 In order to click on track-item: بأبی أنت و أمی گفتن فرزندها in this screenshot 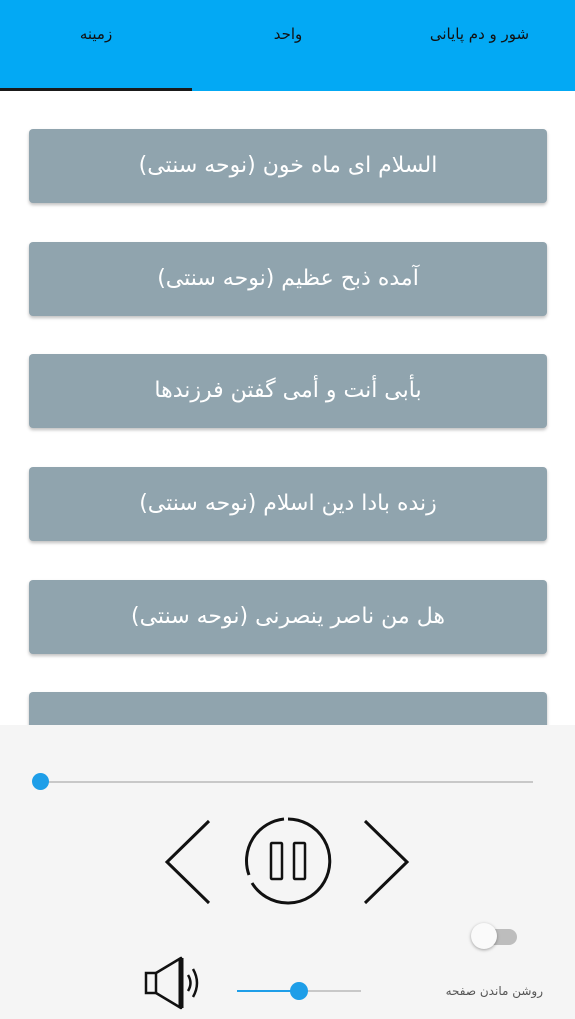, I will do `click(288, 391)`.